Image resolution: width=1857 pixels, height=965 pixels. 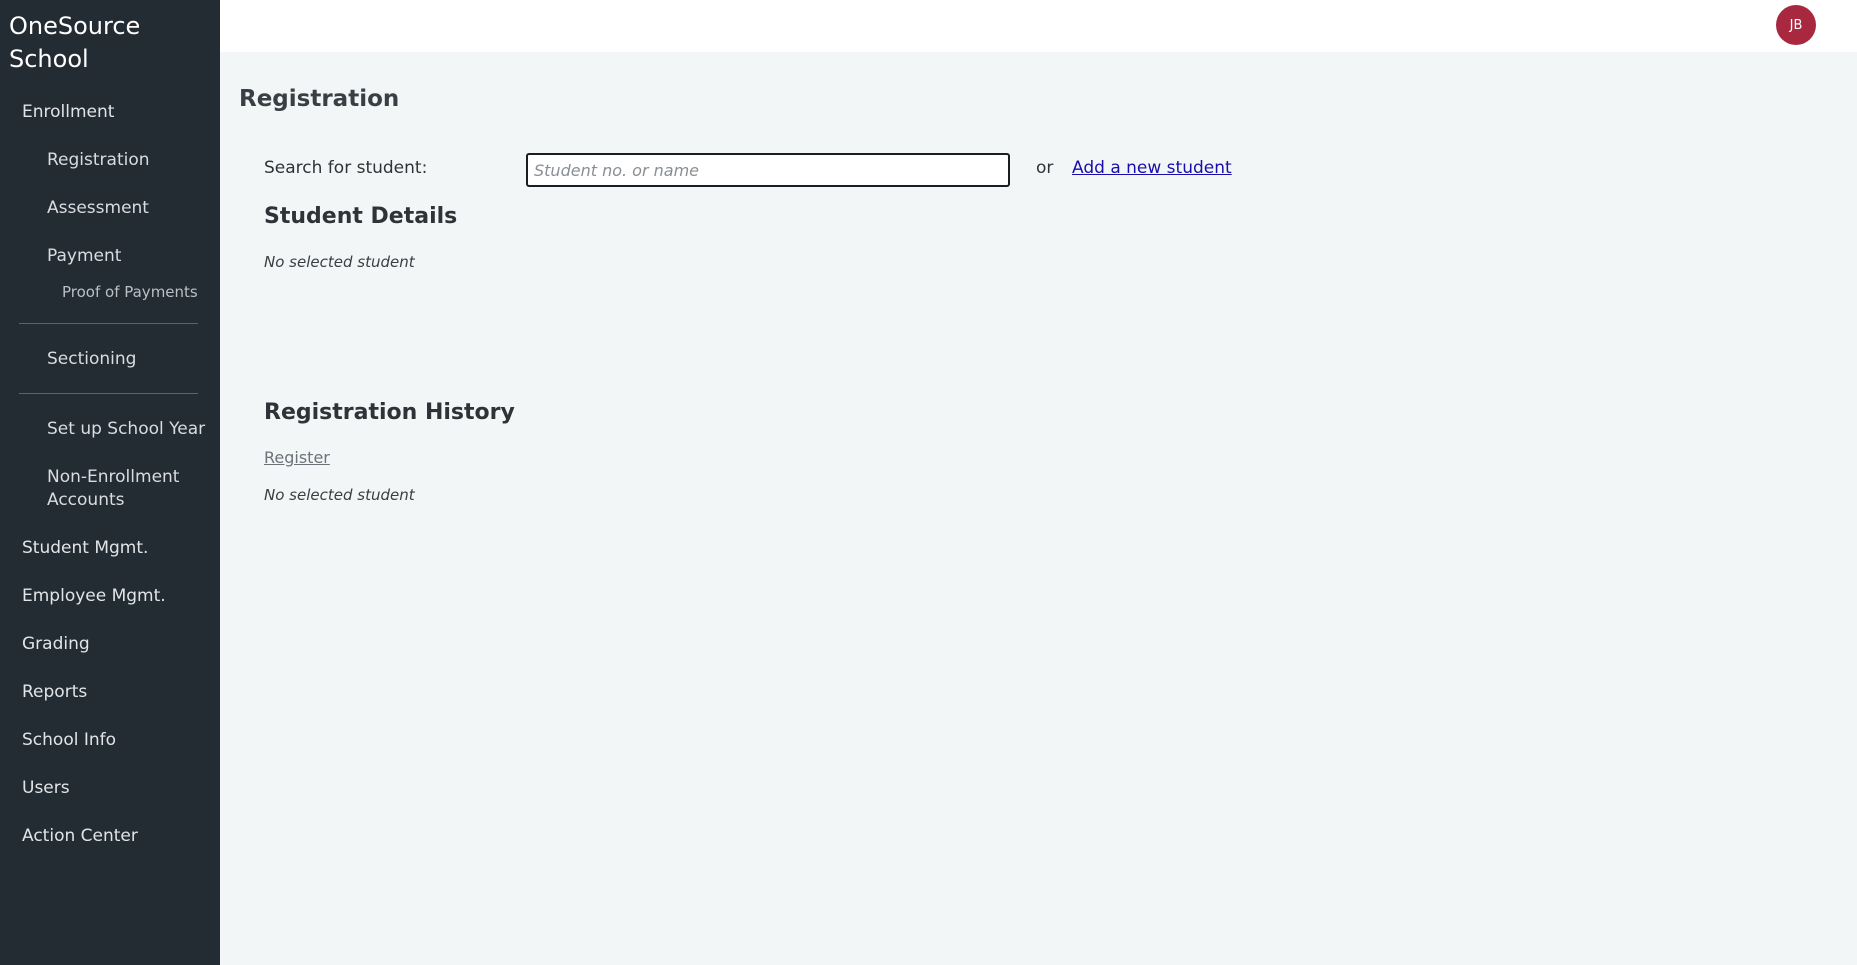 What do you see at coordinates (69, 740) in the screenshot?
I see `sidebar-item-school-info: School Info` at bounding box center [69, 740].